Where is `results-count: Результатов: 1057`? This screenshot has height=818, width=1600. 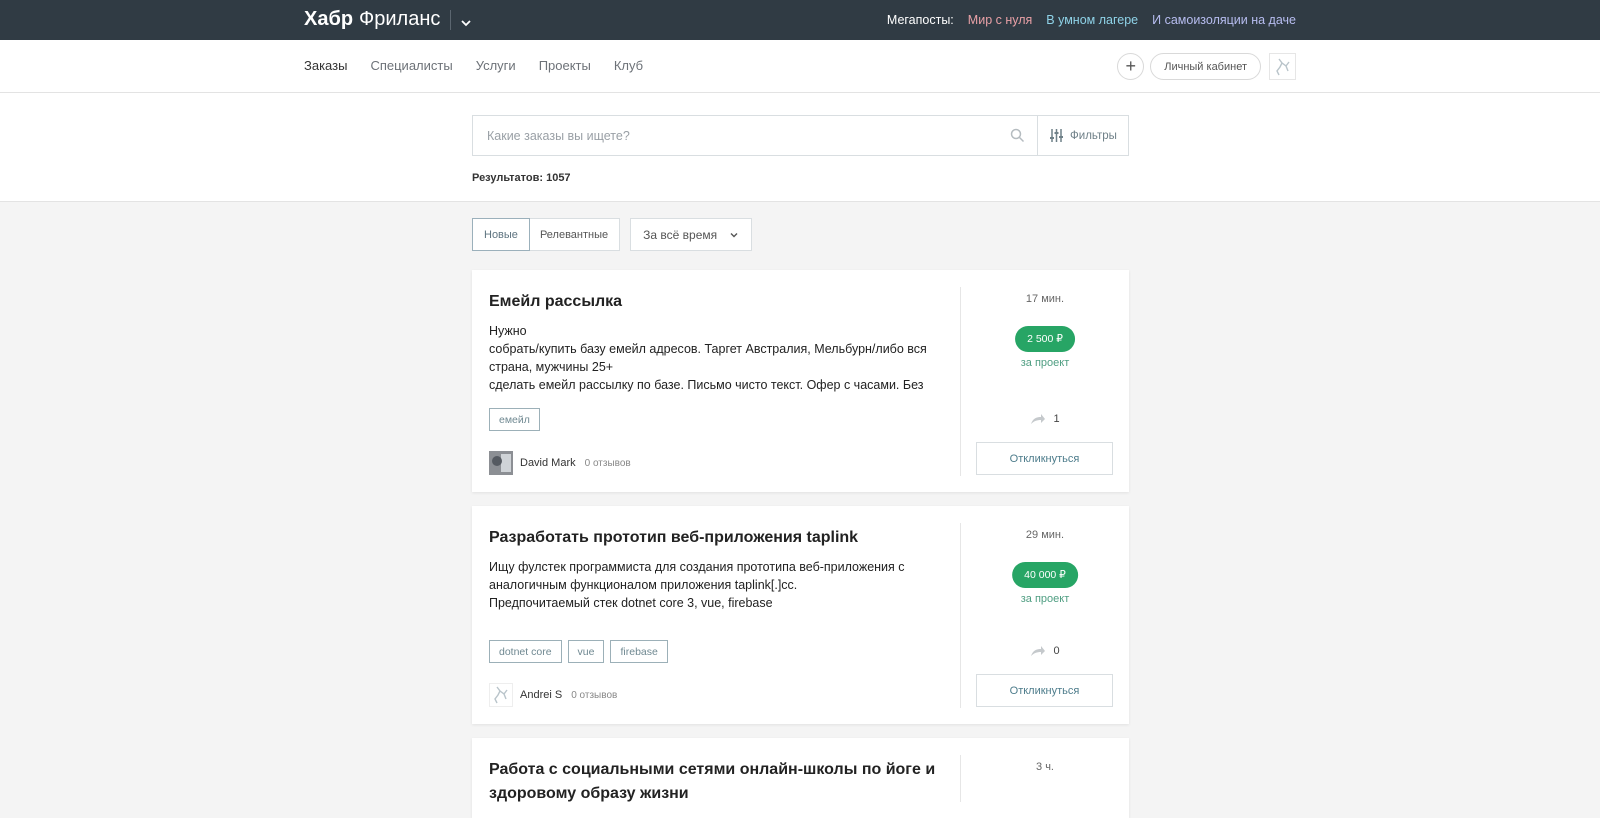 results-count: Результатов: 1057 is located at coordinates (521, 178).